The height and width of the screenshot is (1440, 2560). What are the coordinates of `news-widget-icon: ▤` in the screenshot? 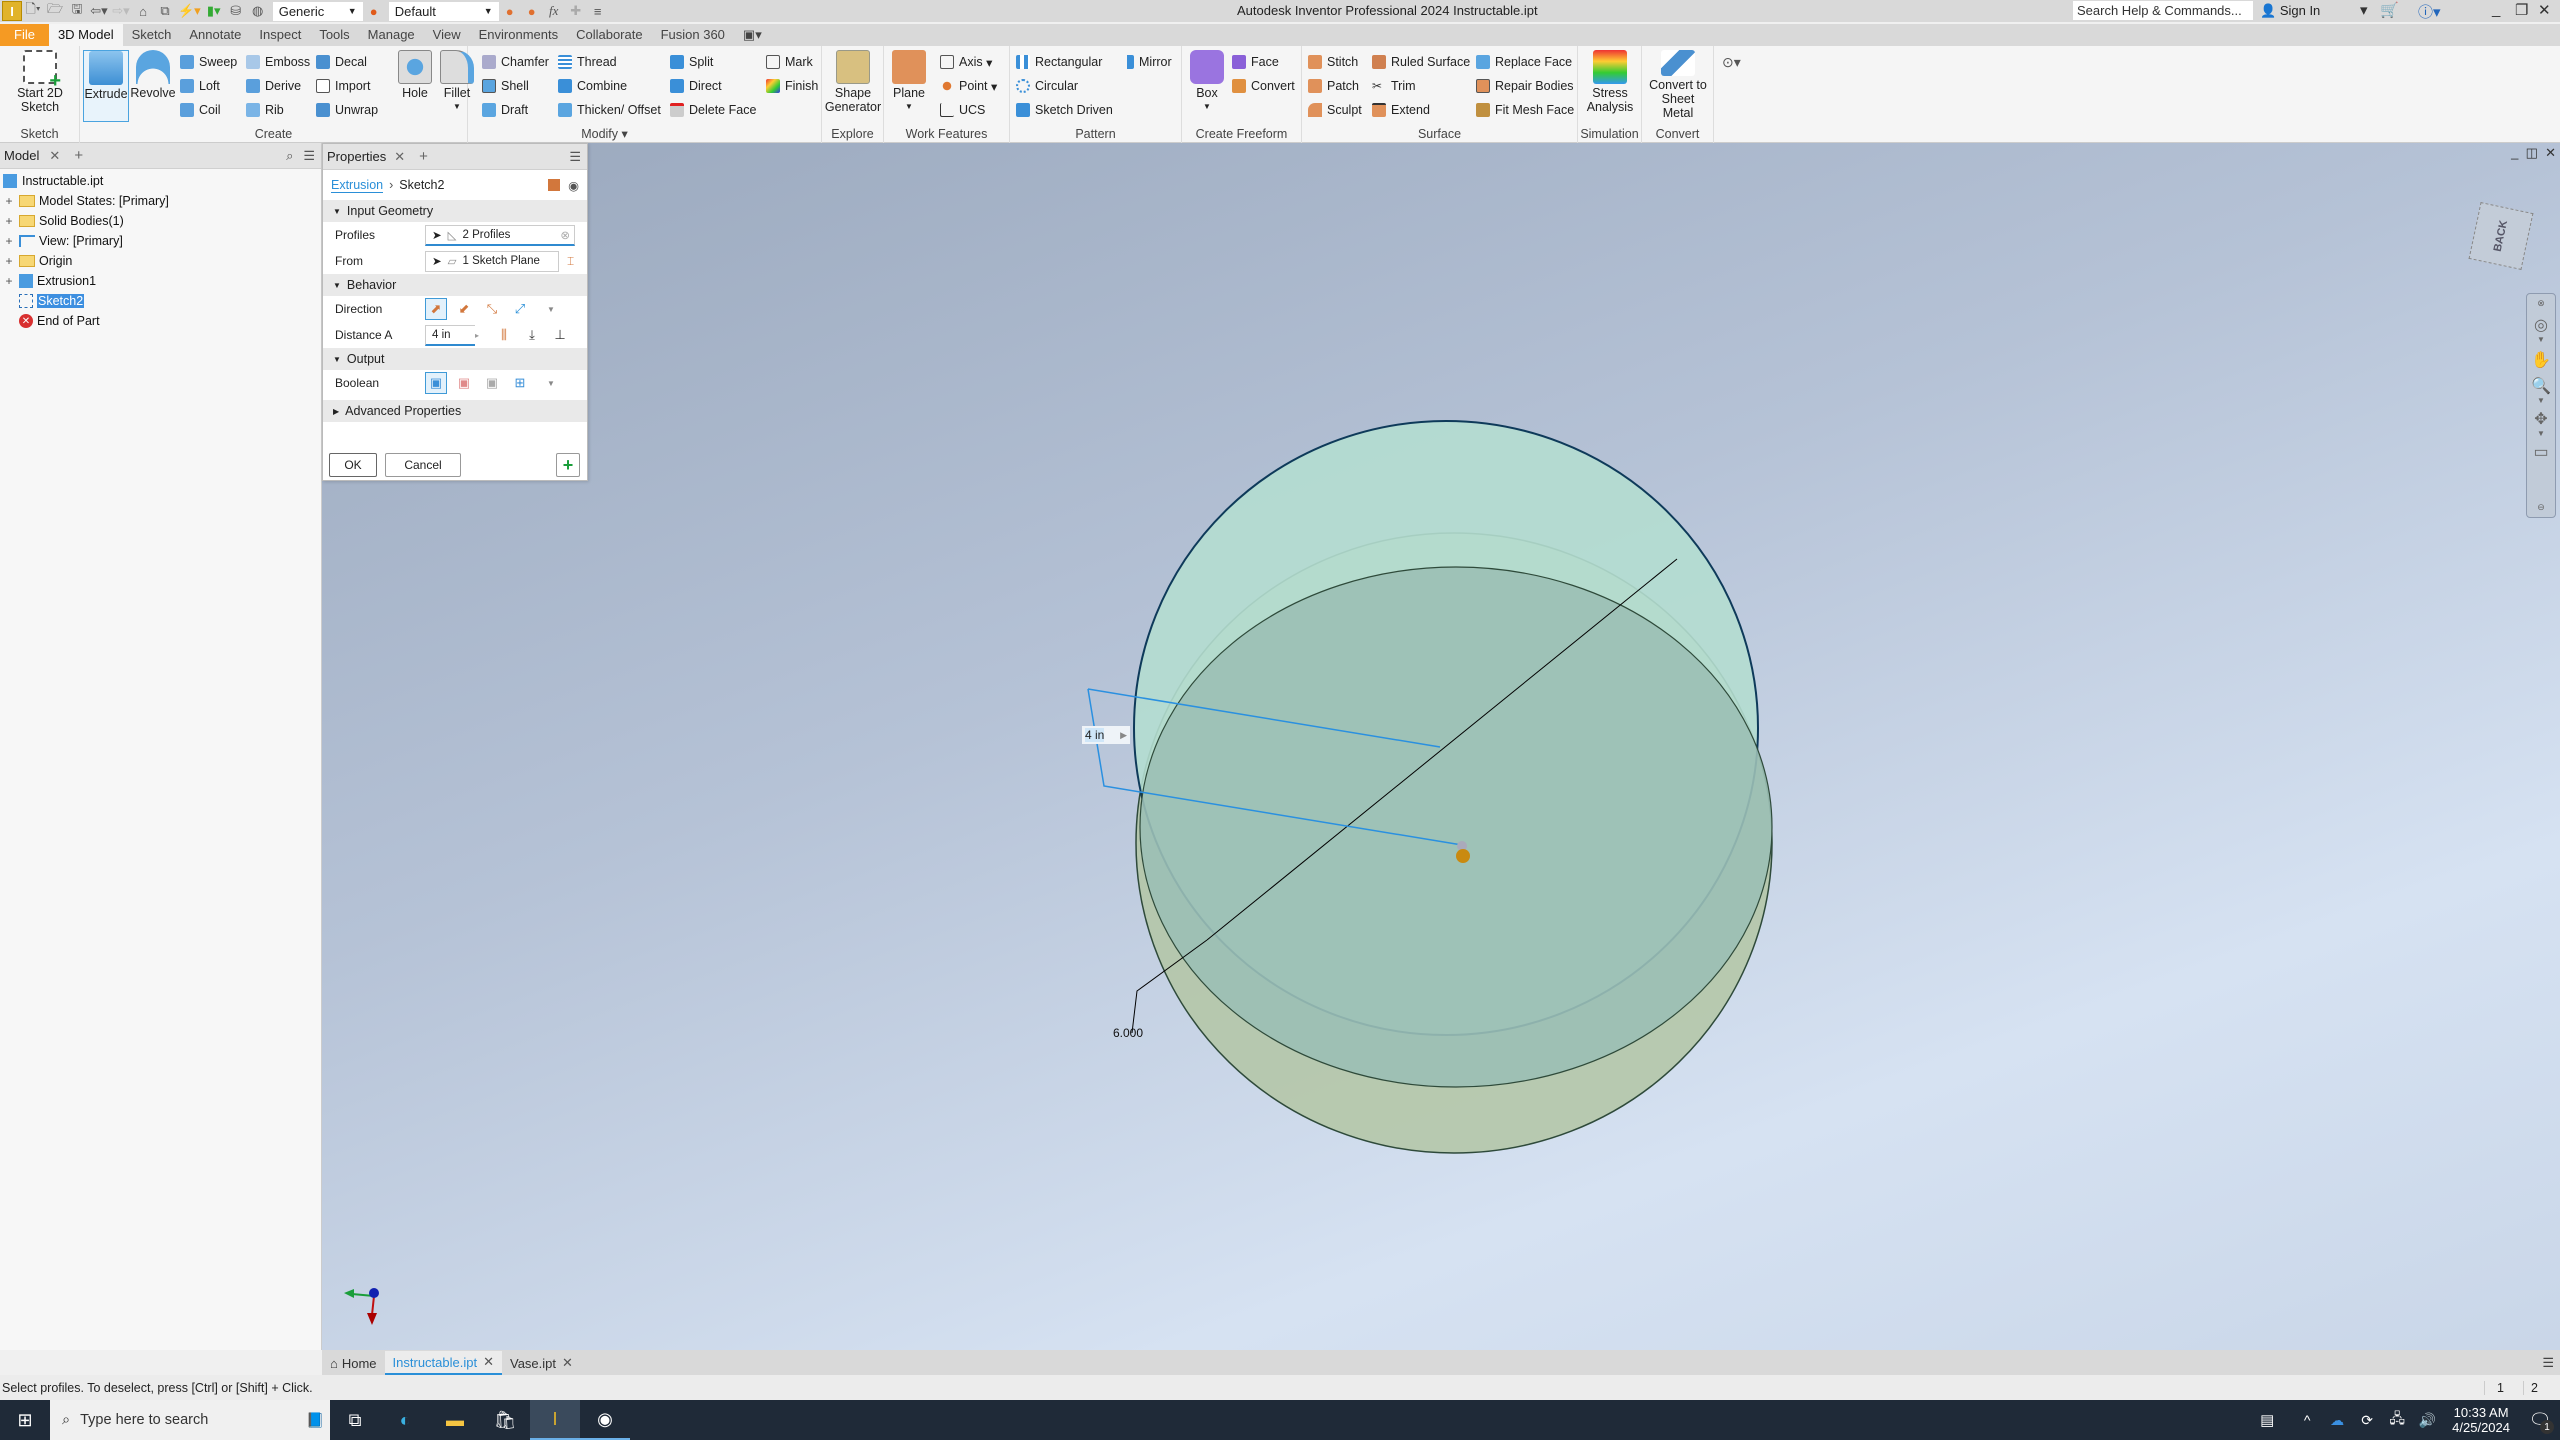 It's located at (2267, 1420).